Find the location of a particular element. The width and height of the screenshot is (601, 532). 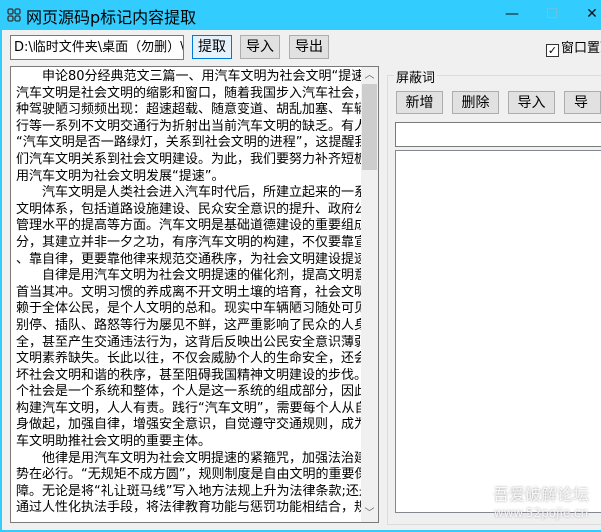

text-line: 管理水平的提高等方面。汽车文明是基础道德建设的重要组成部 is located at coordinates (191, 226).